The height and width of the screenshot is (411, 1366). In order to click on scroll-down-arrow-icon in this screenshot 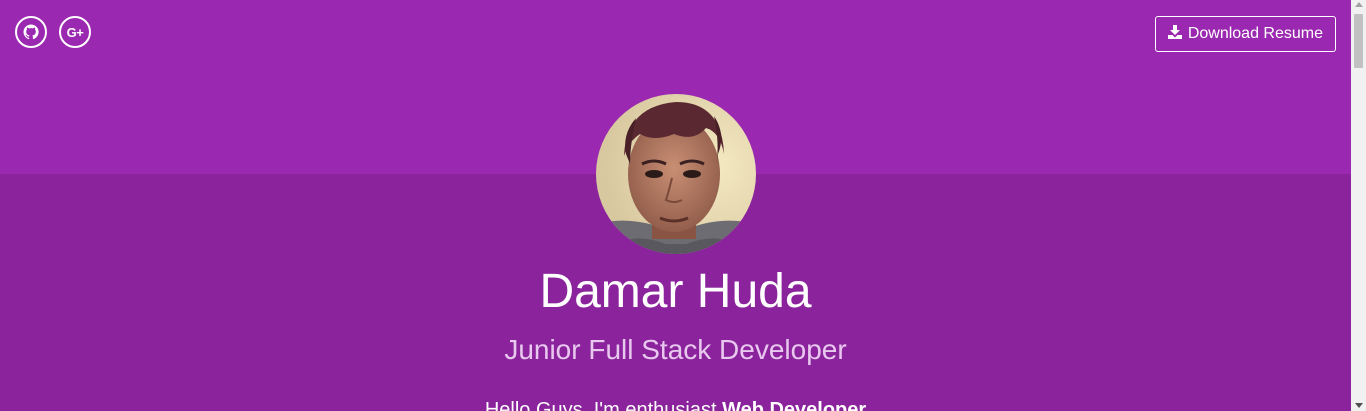, I will do `click(1359, 405)`.